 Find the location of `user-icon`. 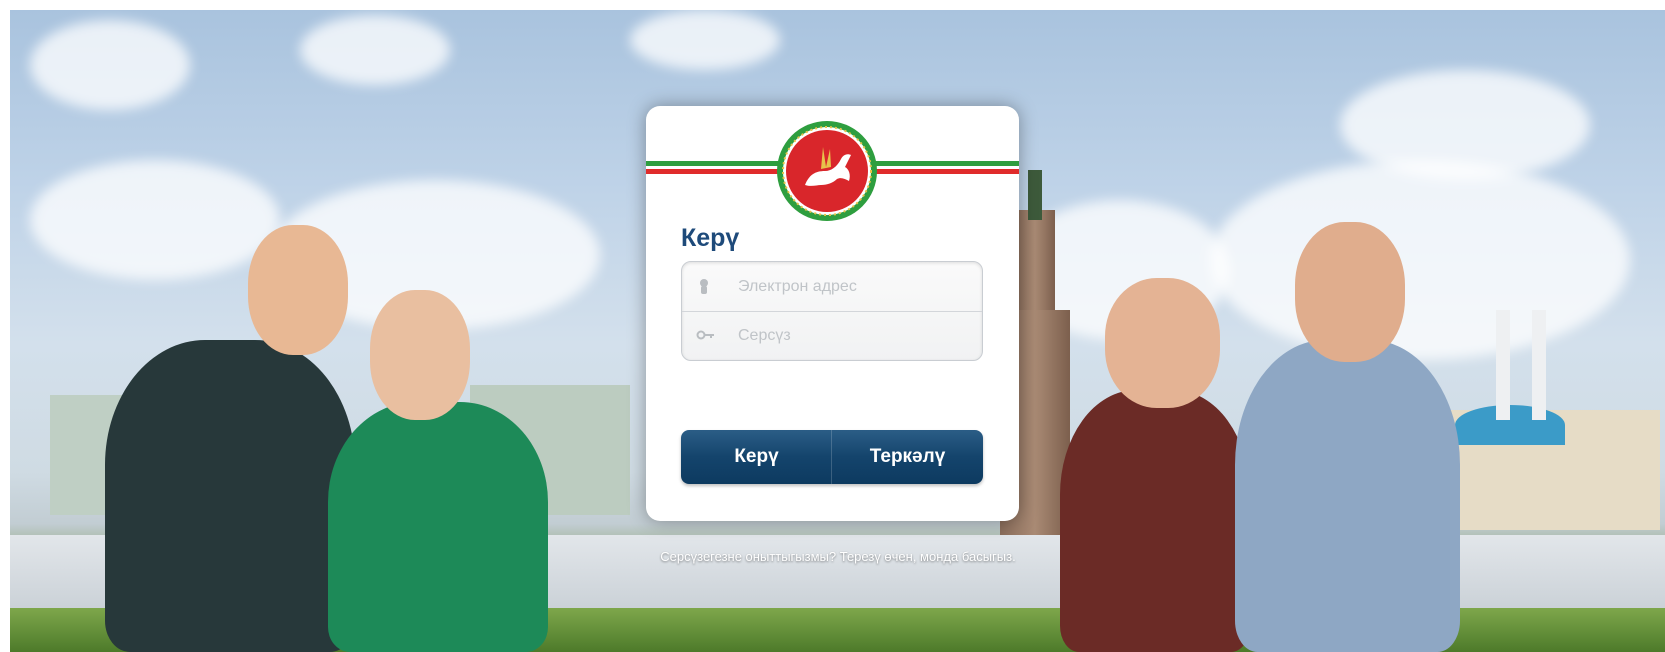

user-icon is located at coordinates (705, 286).